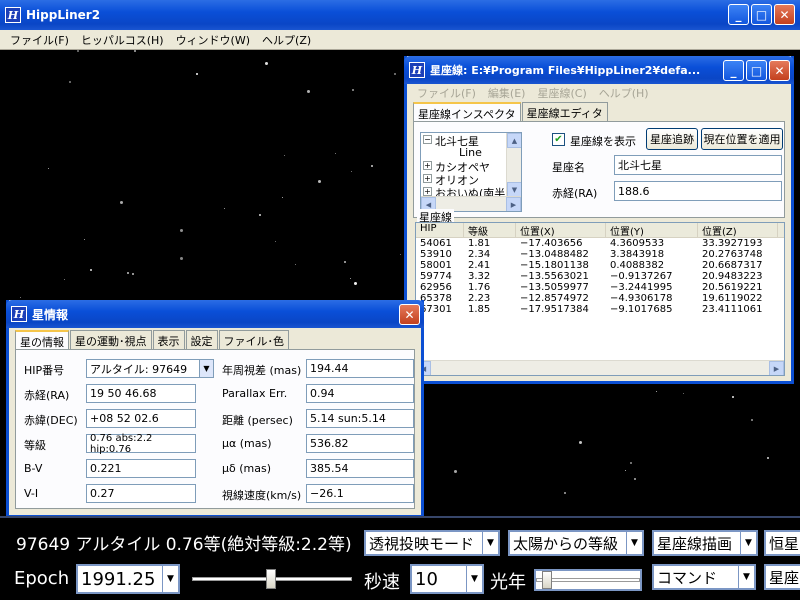 The height and width of the screenshot is (600, 800). I want to click on epoch-slider, so click(272, 579).